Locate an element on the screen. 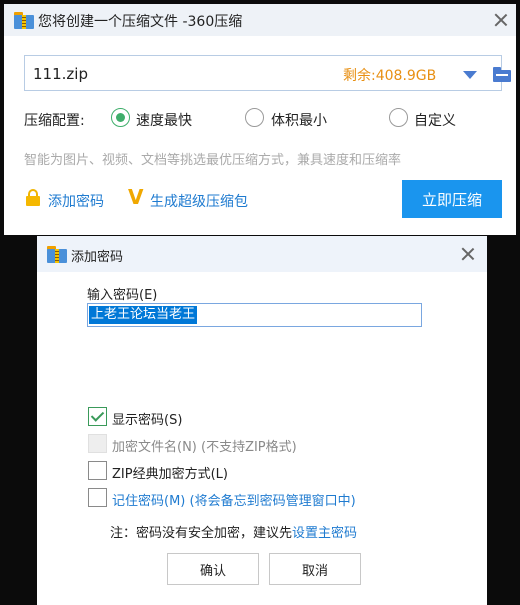  free-space-label: 剩余:408.9GB is located at coordinates (390, 76).